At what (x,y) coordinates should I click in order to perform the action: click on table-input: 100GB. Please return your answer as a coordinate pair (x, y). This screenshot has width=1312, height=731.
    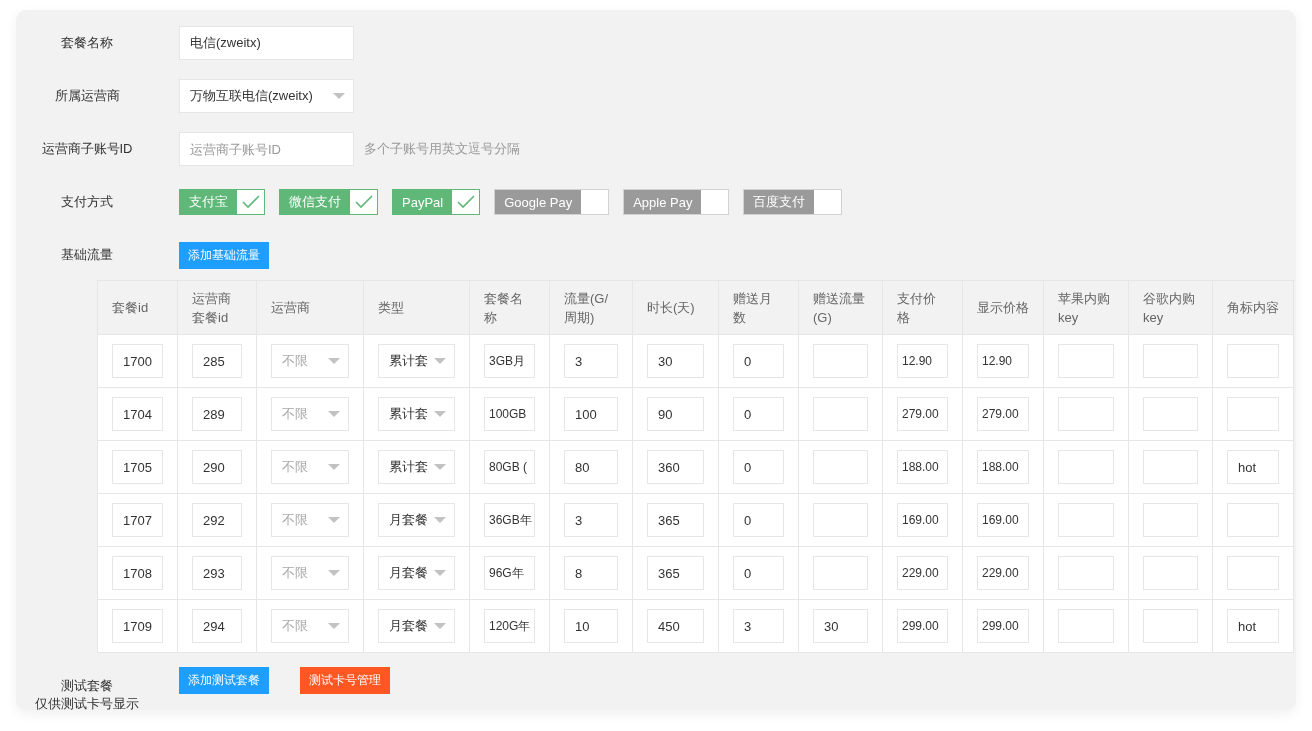
    Looking at the image, I should click on (509, 414).